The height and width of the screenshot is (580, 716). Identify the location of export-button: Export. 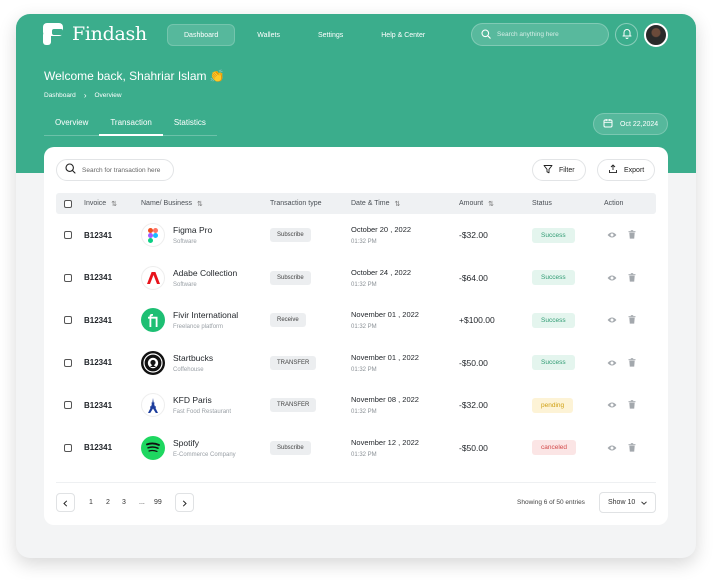
(626, 170).